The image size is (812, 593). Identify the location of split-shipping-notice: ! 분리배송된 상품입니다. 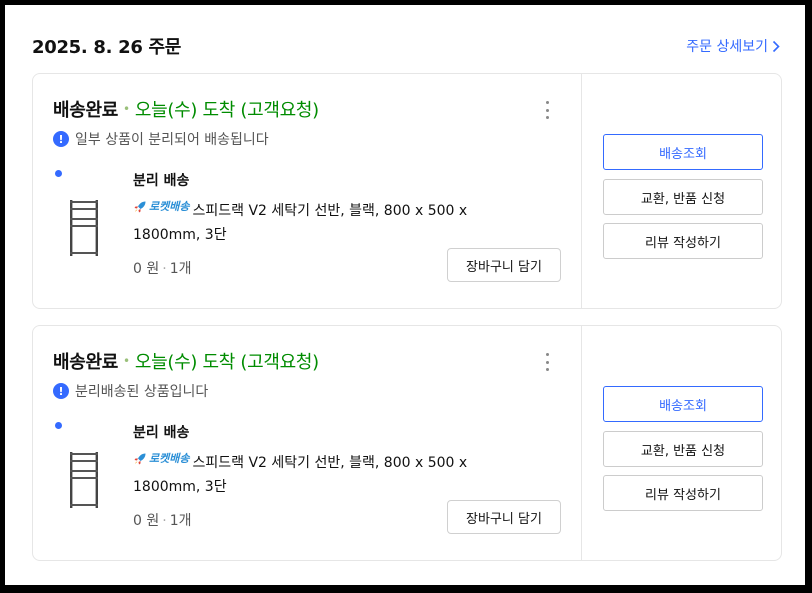
(130, 391).